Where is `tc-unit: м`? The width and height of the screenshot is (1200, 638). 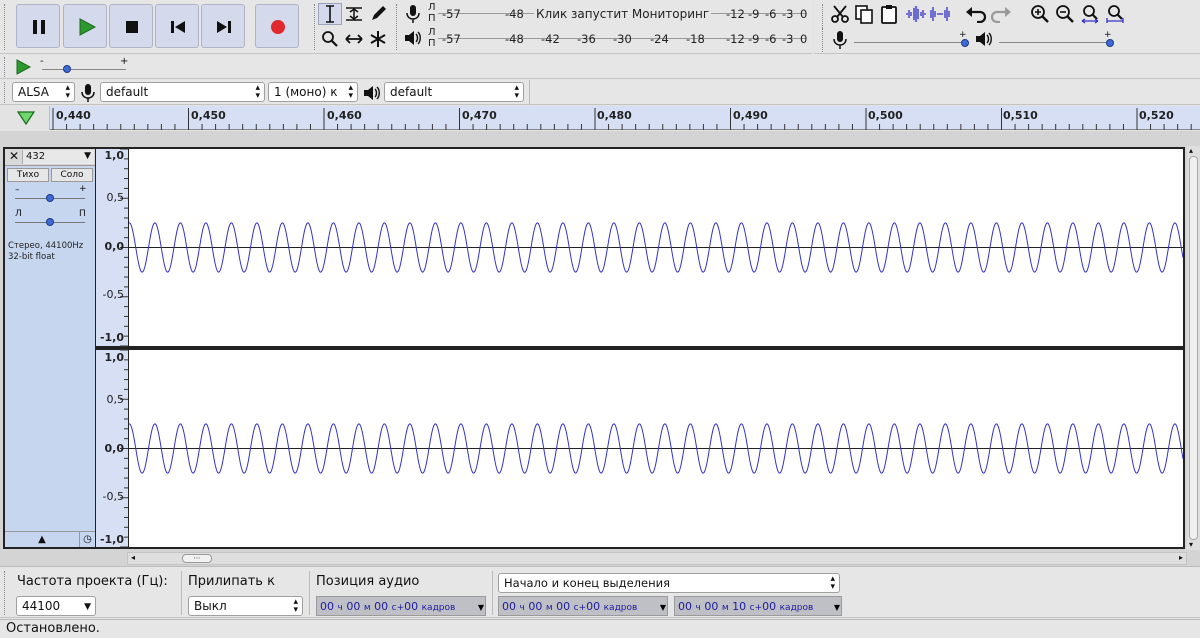 tc-unit: м is located at coordinates (725, 608).